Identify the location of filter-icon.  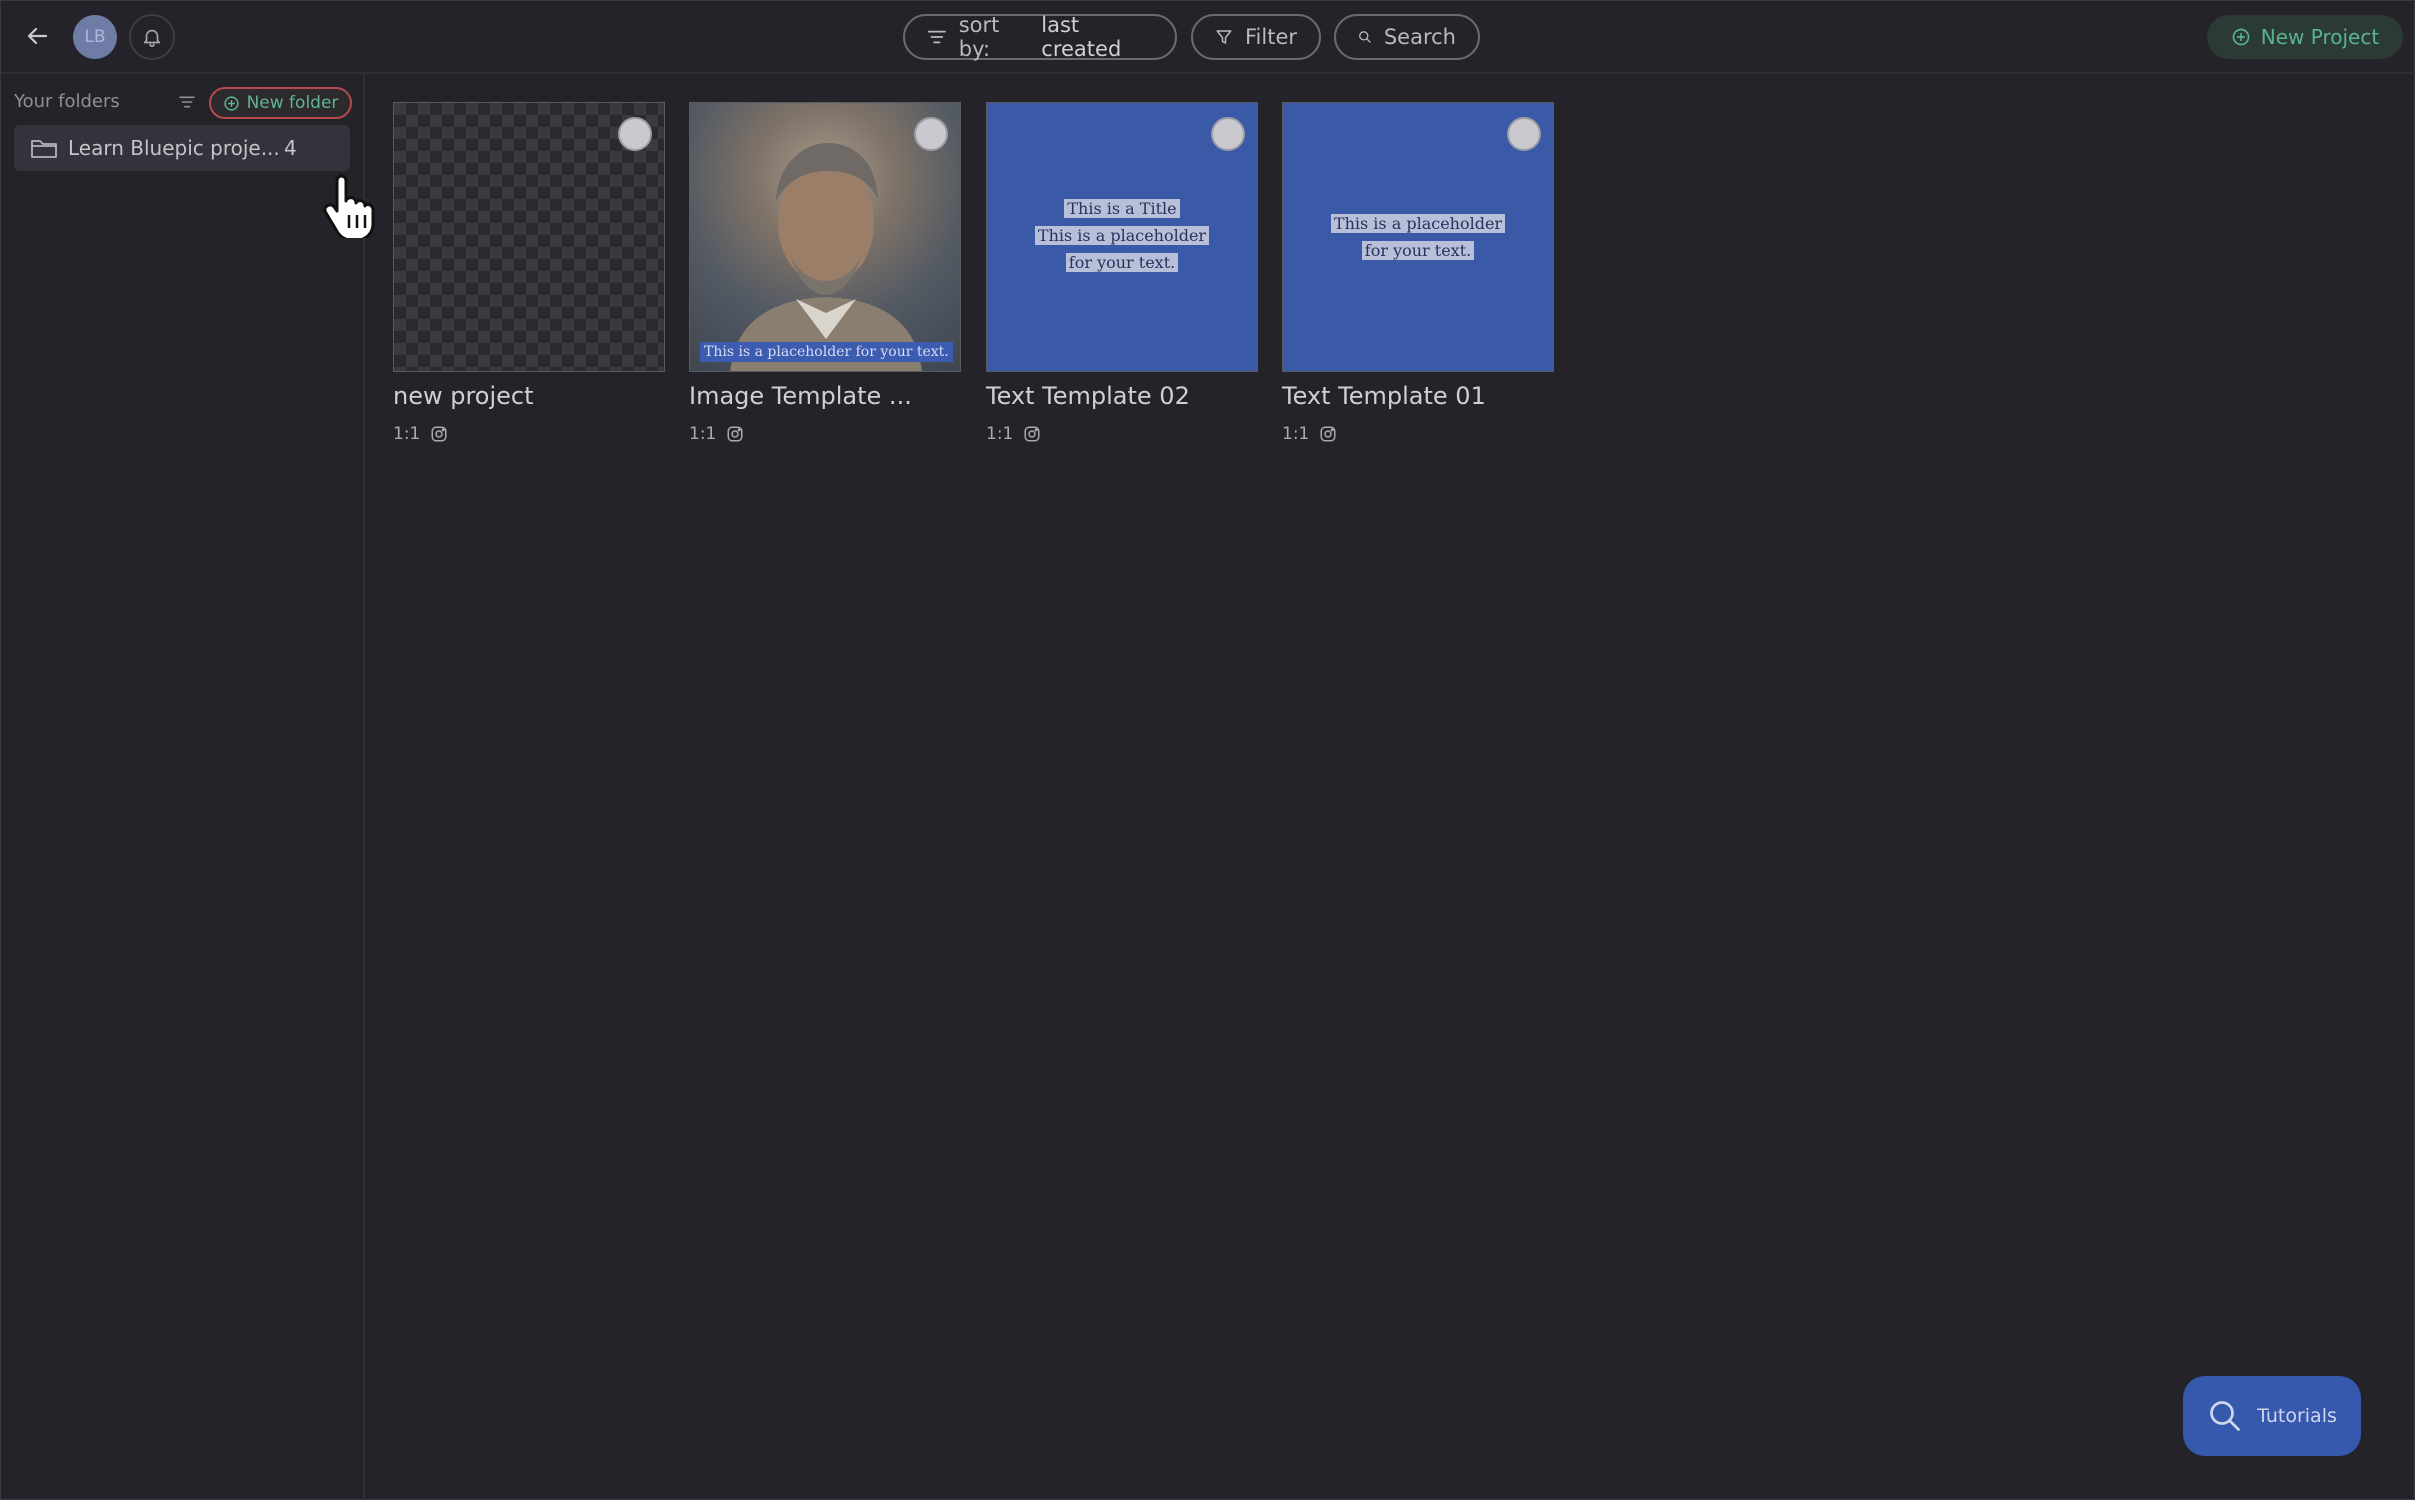
(1224, 37).